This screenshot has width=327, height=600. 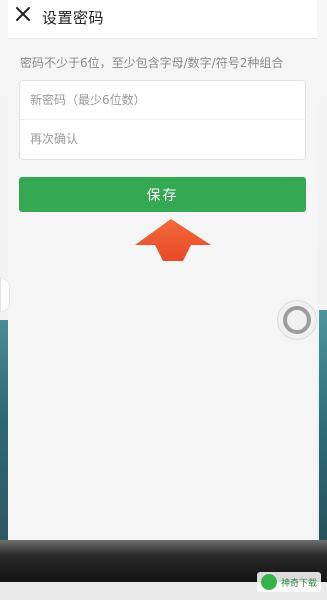 I want to click on close-icon, so click(x=23, y=16).